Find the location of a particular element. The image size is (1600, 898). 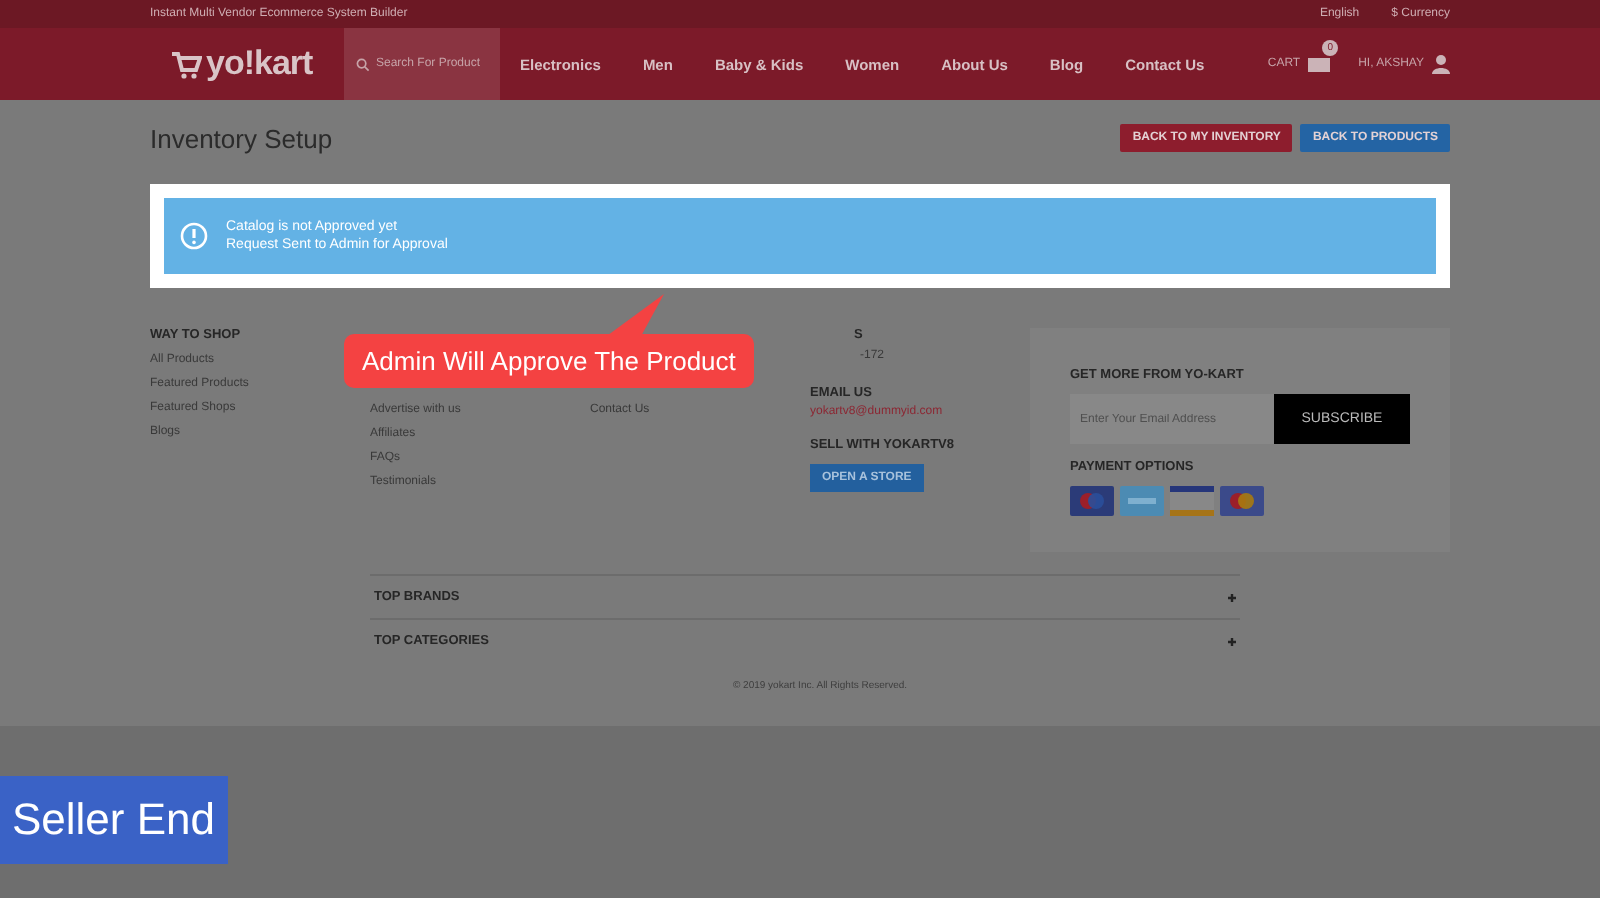

user-icon is located at coordinates (1441, 64).